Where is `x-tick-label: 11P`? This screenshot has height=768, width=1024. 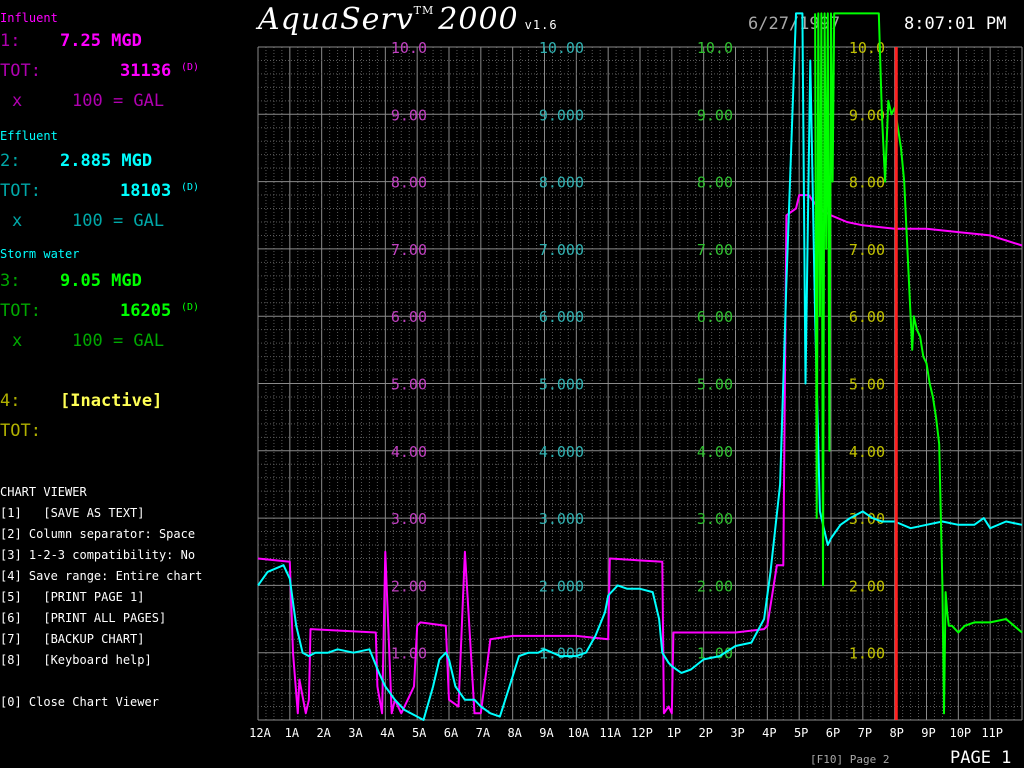 x-tick-label: 11P is located at coordinates (992, 733).